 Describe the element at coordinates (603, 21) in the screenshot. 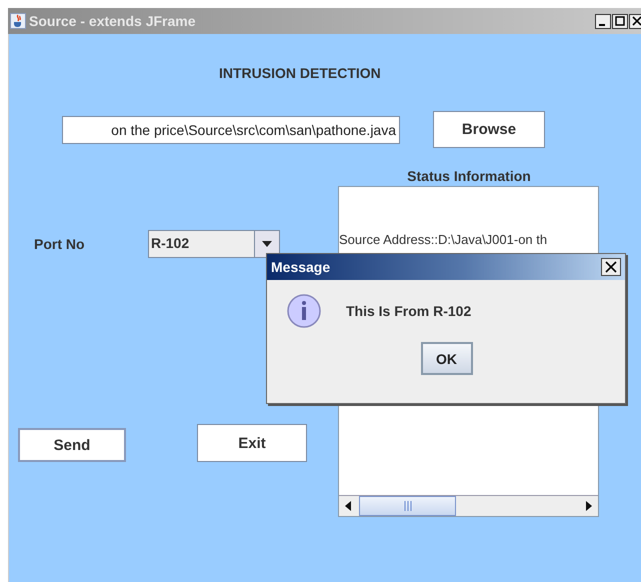

I see `minimize-icon` at that location.